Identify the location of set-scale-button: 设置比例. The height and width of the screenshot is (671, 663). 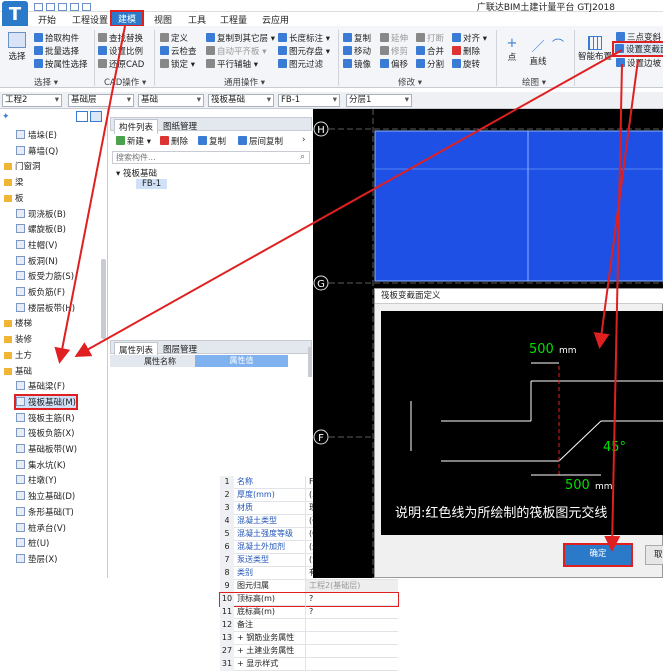
(120, 51).